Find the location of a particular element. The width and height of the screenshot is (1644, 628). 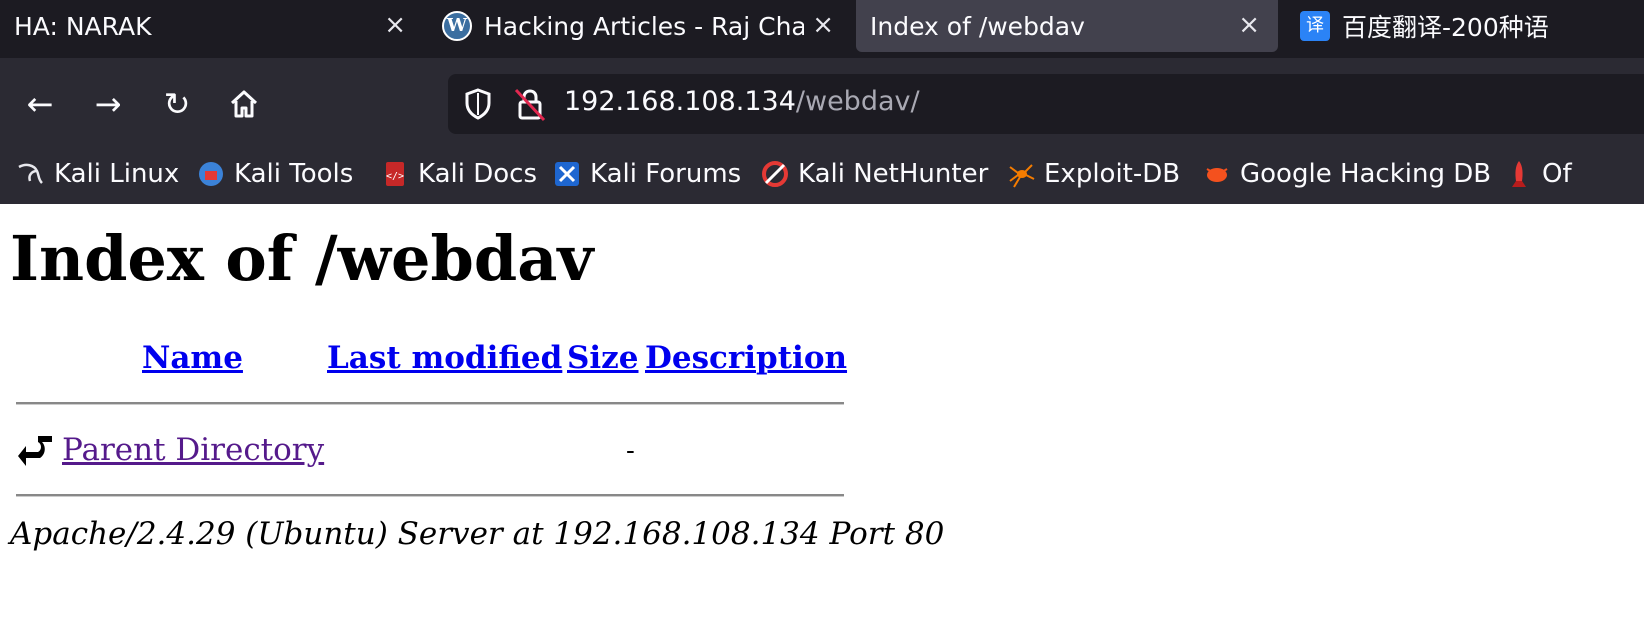

spider-icon is located at coordinates (1022, 176).